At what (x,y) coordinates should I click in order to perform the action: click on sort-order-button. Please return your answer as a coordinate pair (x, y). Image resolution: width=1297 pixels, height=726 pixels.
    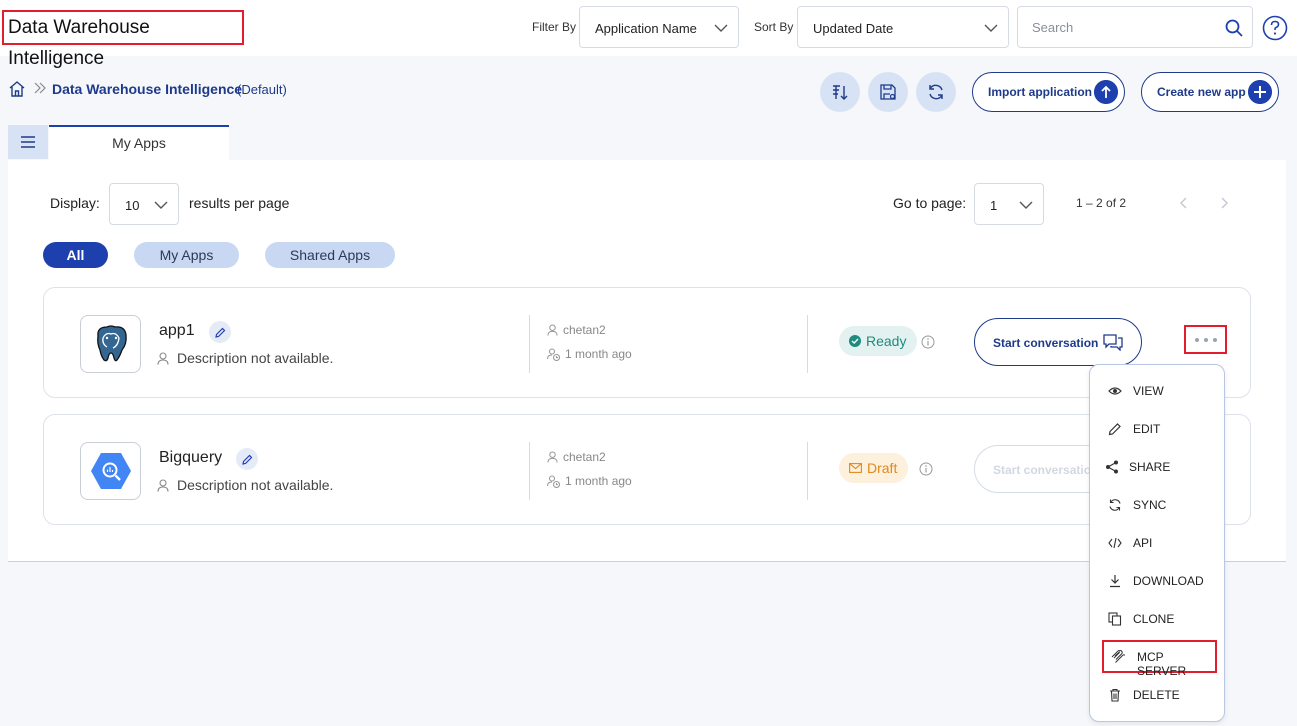
    Looking at the image, I should click on (840, 92).